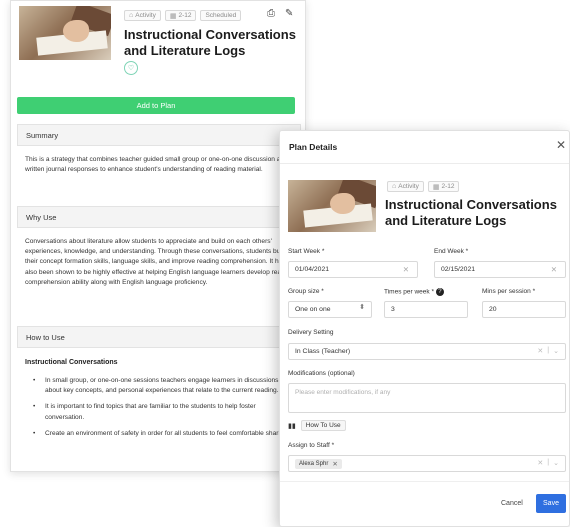 This screenshot has height=527, width=570. Describe the element at coordinates (313, 147) in the screenshot. I see `modal-title: Plan Details` at that location.